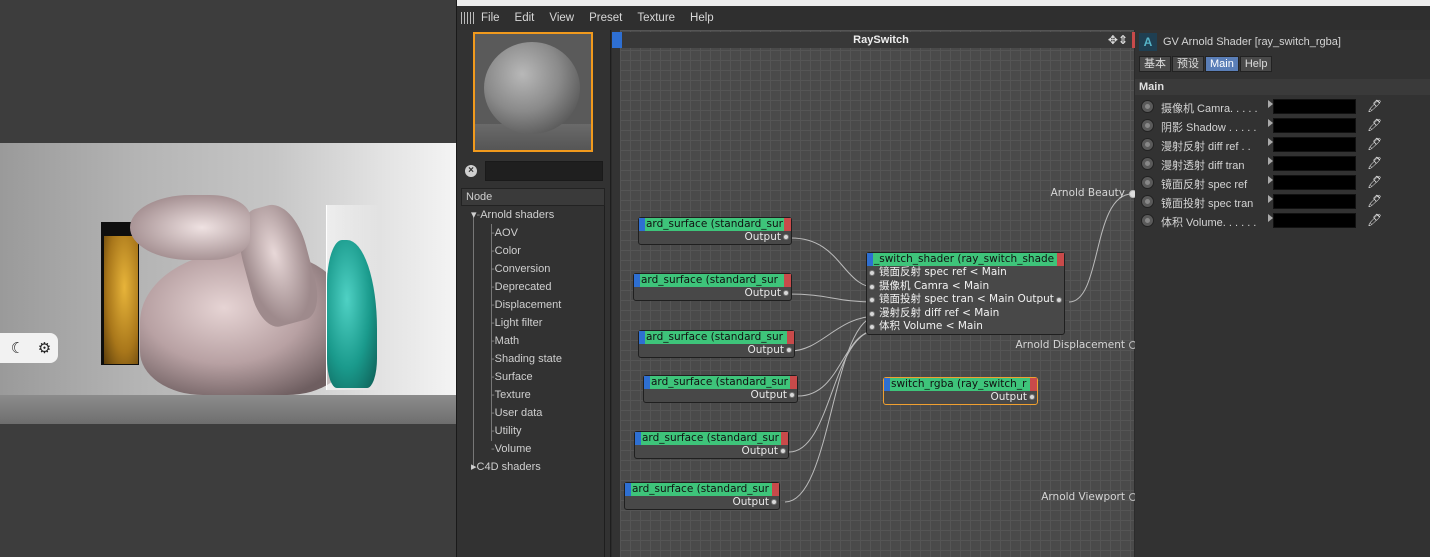 The width and height of the screenshot is (1430, 557). What do you see at coordinates (965, 314) in the screenshot?
I see `node-input: 漫射反射 diff ref < Main` at bounding box center [965, 314].